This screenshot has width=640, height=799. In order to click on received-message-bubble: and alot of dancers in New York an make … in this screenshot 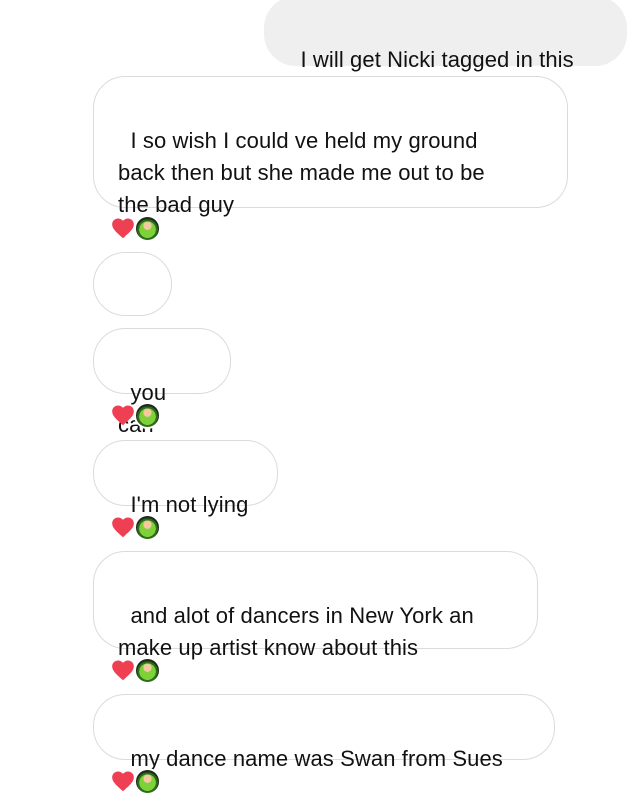, I will do `click(315, 605)`.